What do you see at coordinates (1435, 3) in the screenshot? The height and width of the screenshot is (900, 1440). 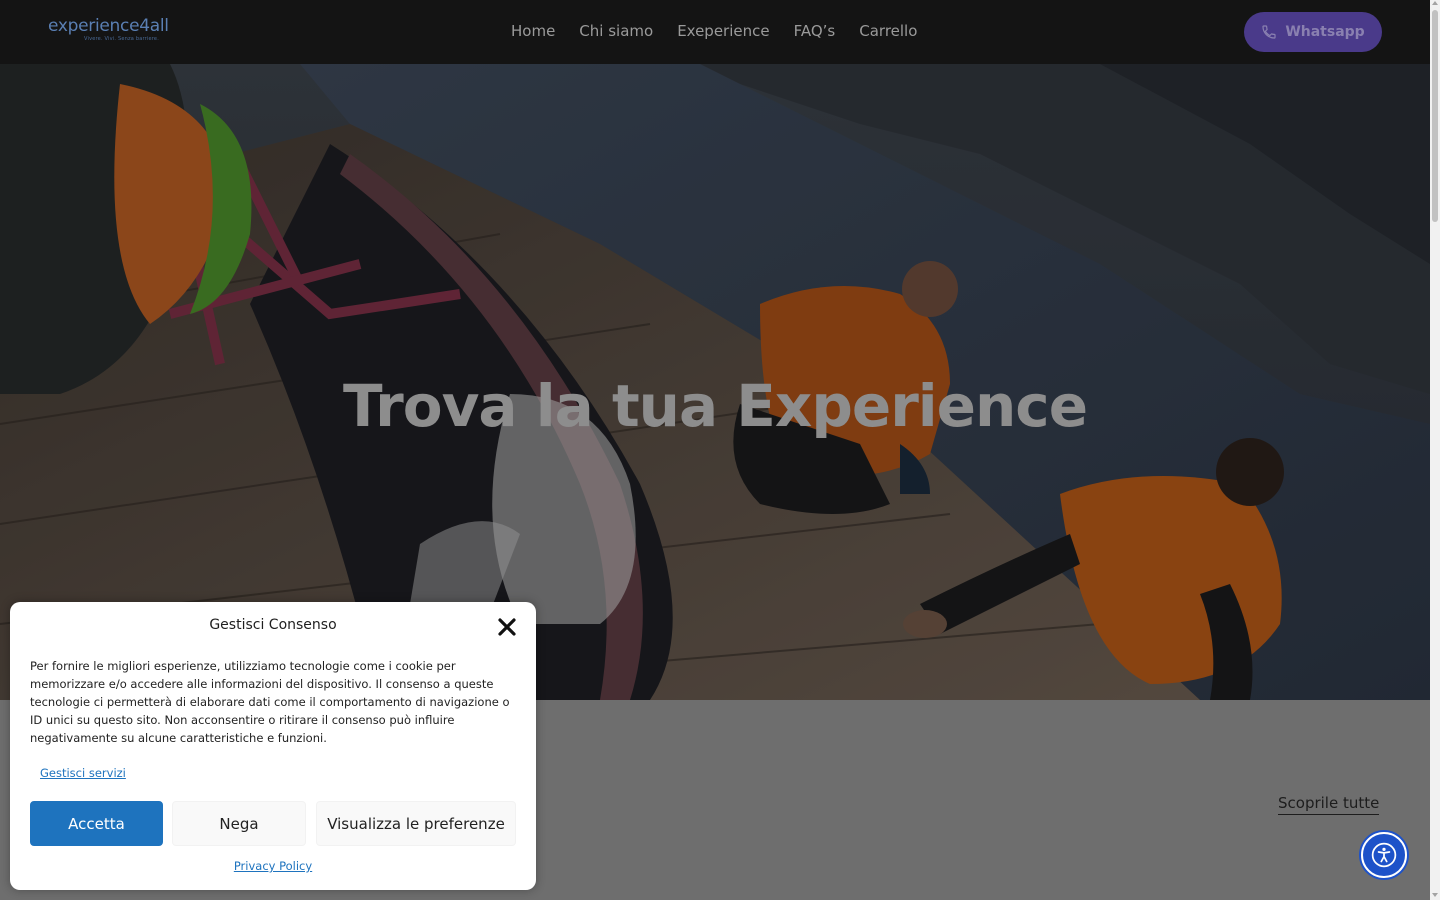 I see `scroll-up-arrow-icon` at bounding box center [1435, 3].